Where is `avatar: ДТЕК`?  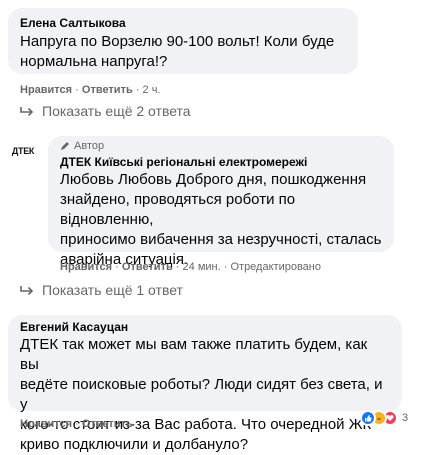
avatar: ДТЕК is located at coordinates (23, 151).